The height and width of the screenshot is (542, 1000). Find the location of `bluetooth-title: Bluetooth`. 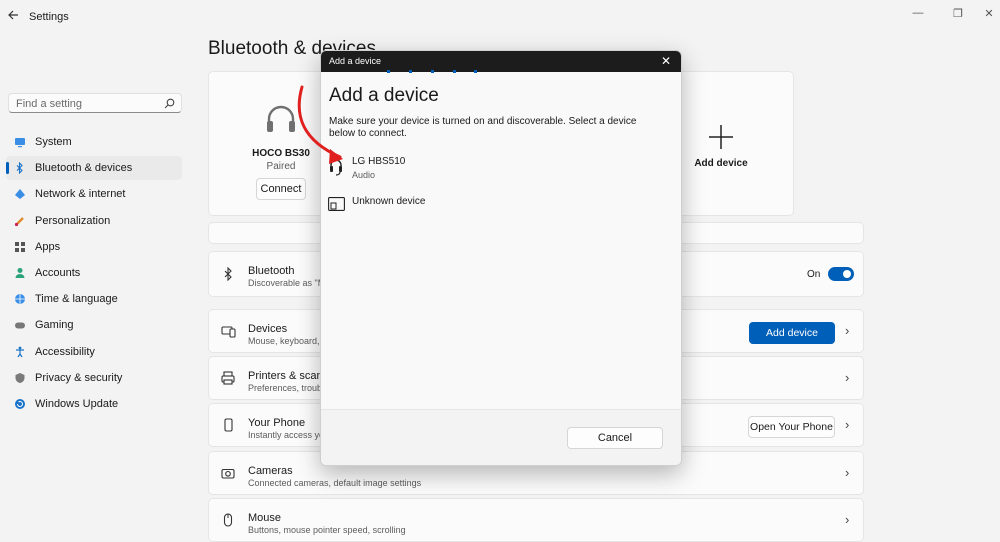

bluetooth-title: Bluetooth is located at coordinates (271, 271).